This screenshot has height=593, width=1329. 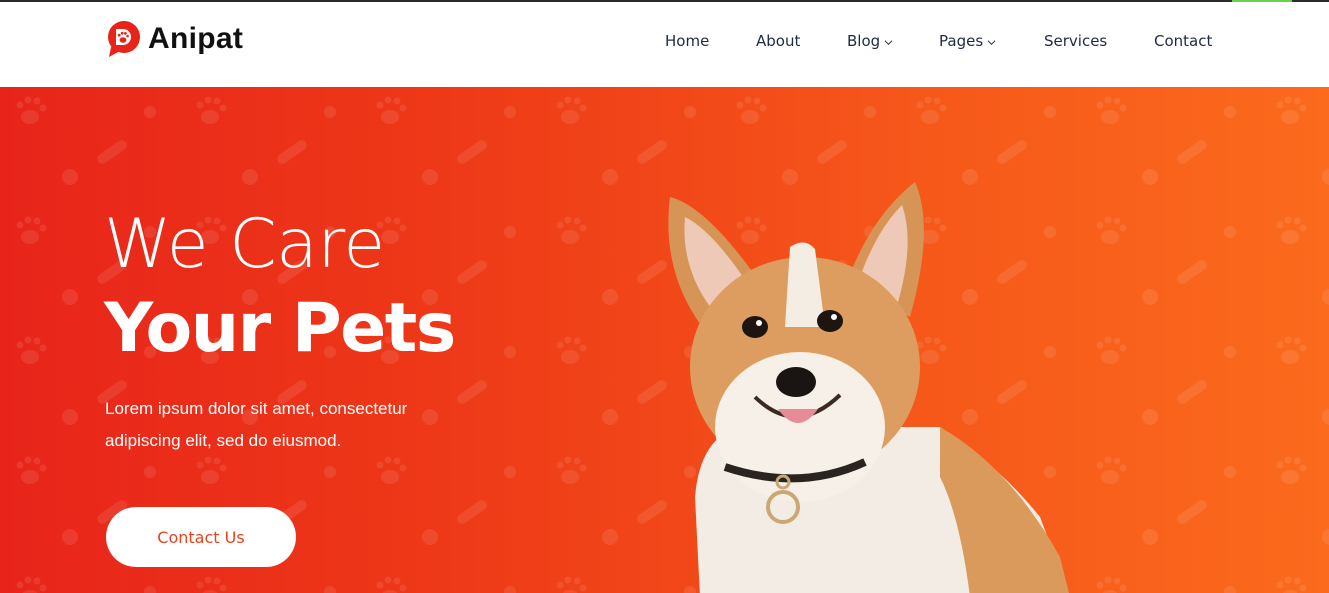 What do you see at coordinates (864, 41) in the screenshot?
I see `nav-blog-label: Blog` at bounding box center [864, 41].